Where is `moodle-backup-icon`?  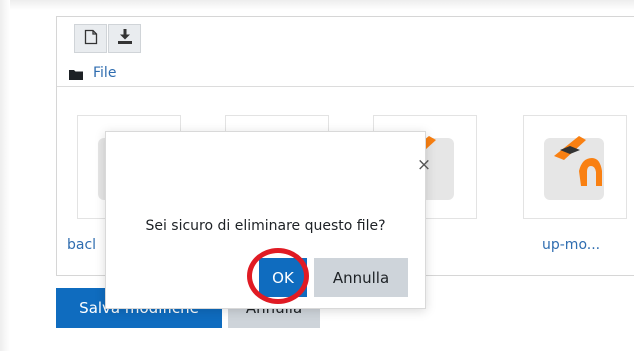
moodle-backup-icon is located at coordinates (574, 168).